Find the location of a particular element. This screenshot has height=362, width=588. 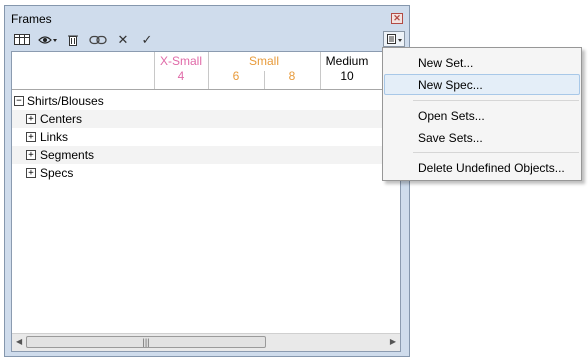

column-header: X-Small 4 Small 6 8 Medium 10 is located at coordinates (206, 71).